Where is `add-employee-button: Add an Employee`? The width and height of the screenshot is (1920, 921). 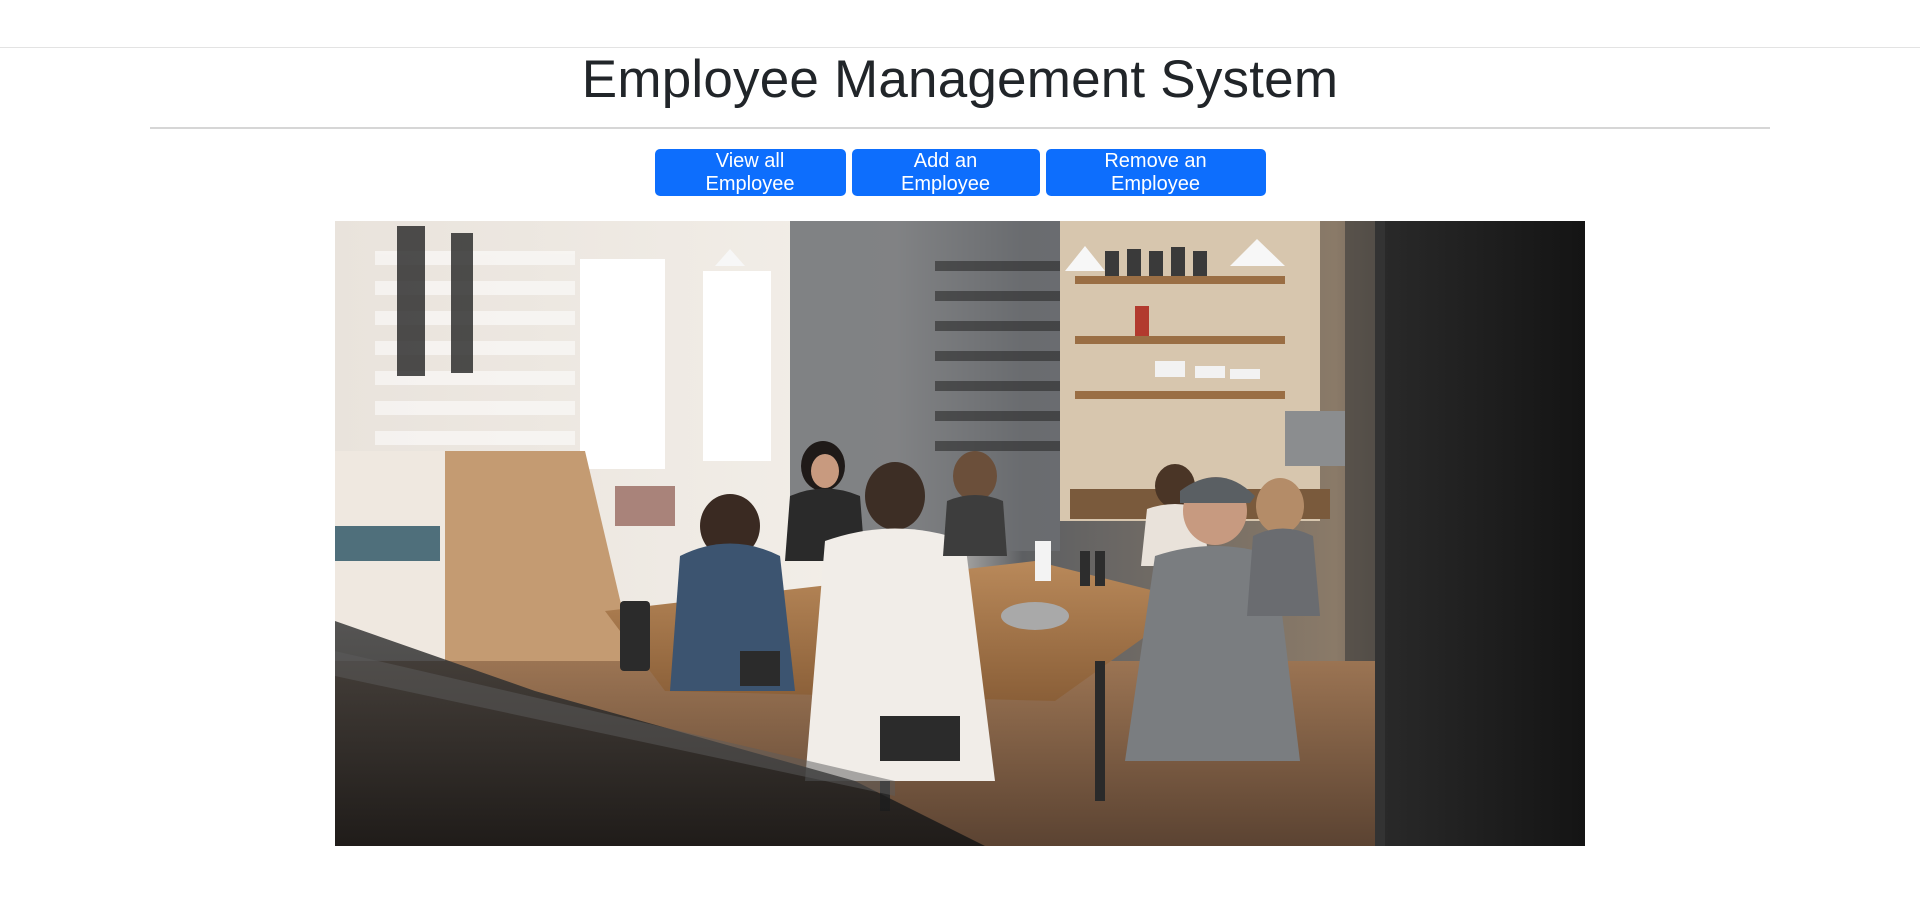
add-employee-button: Add an Employee is located at coordinates (945, 172).